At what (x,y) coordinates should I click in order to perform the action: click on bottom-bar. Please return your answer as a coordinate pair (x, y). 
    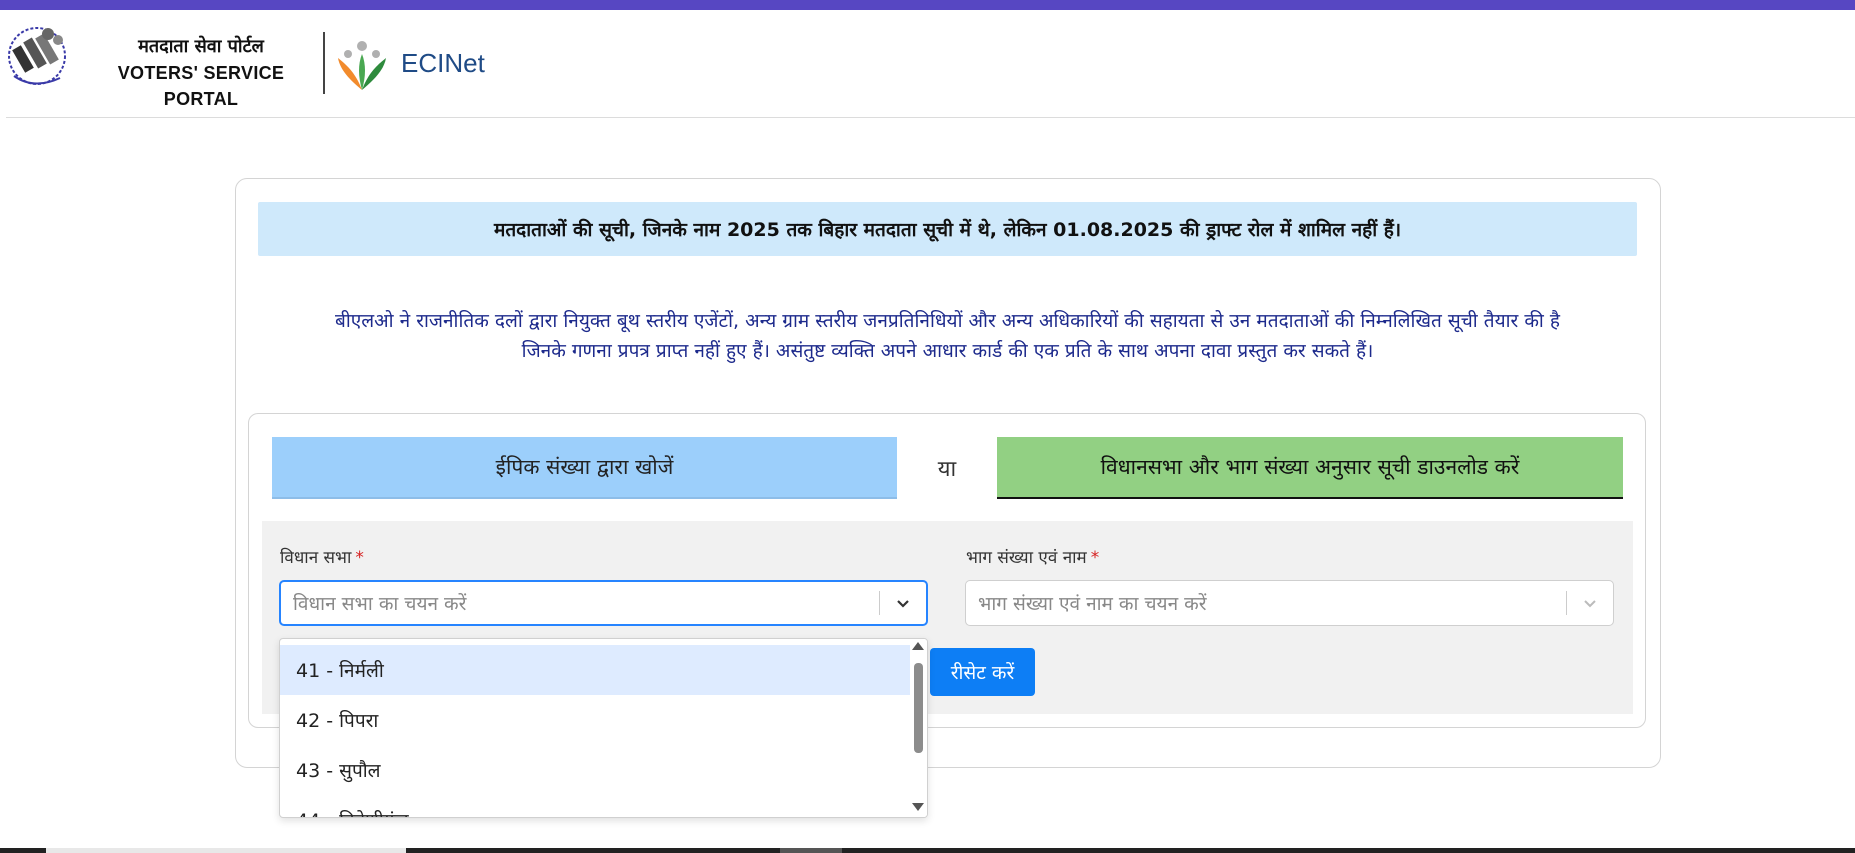
    Looking at the image, I should click on (927, 850).